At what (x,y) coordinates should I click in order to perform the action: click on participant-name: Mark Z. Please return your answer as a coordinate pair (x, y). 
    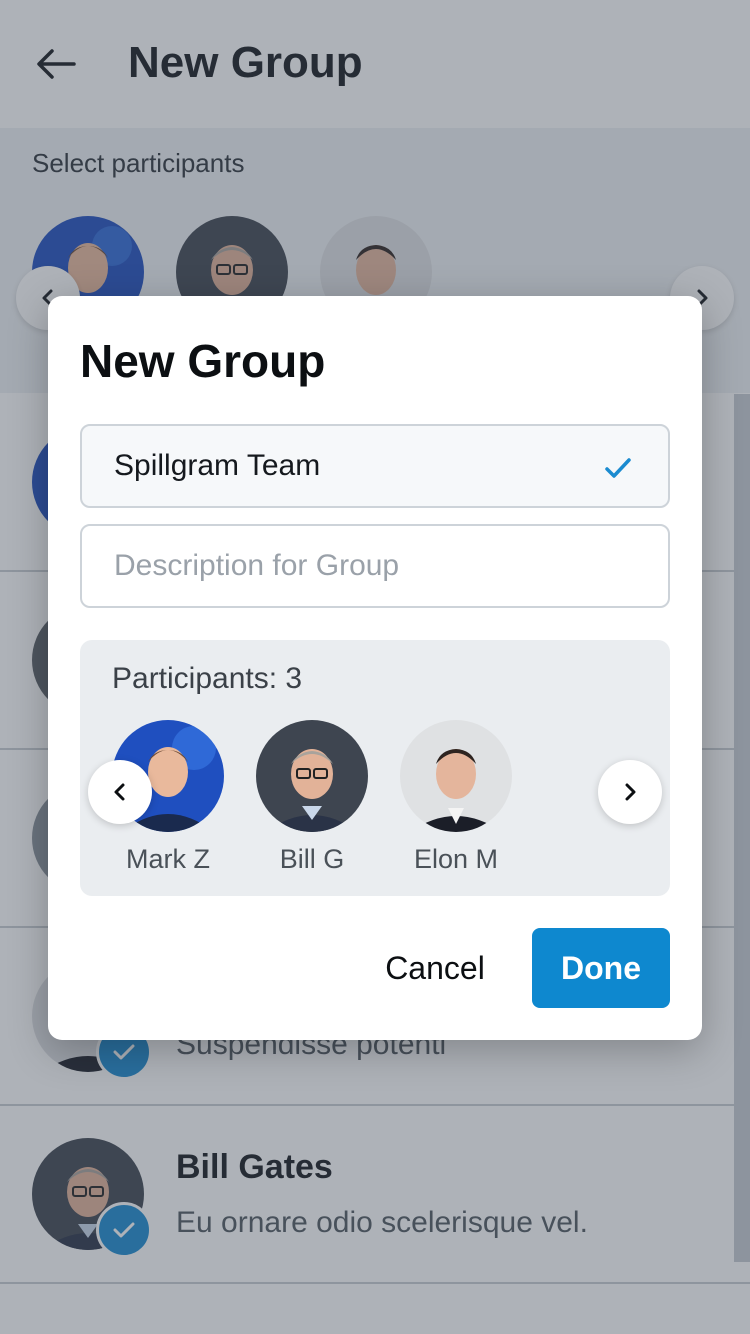
    Looking at the image, I should click on (168, 859).